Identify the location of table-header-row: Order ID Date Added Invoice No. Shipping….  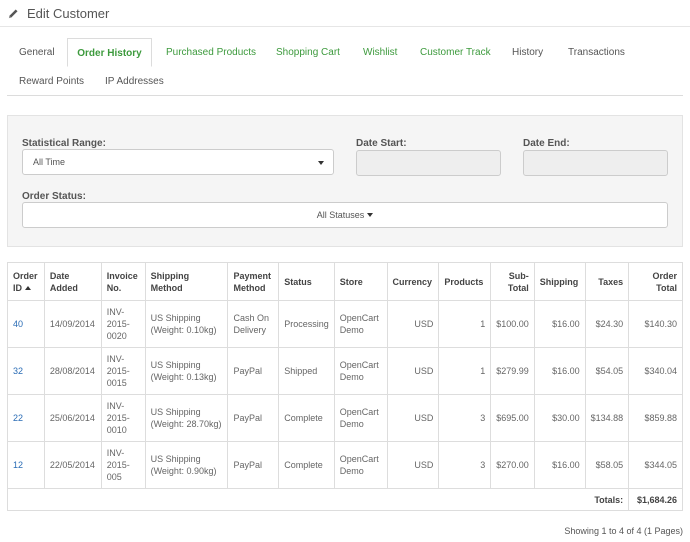
(345, 281).